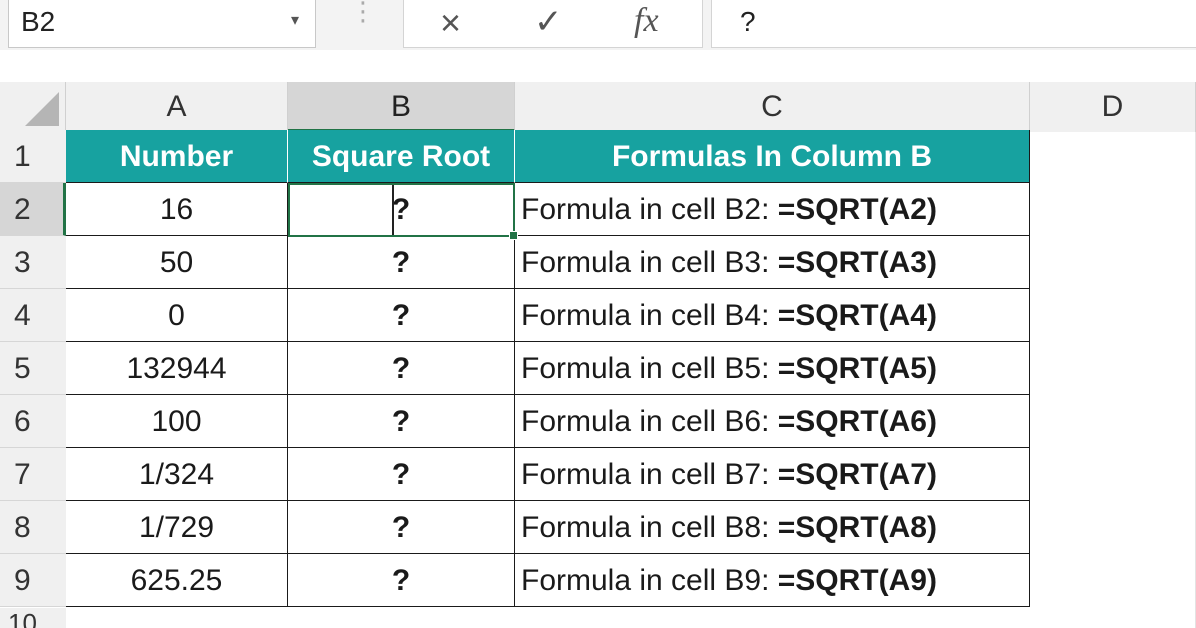 The width and height of the screenshot is (1196, 628). I want to click on select-all-corner, so click(33, 107).